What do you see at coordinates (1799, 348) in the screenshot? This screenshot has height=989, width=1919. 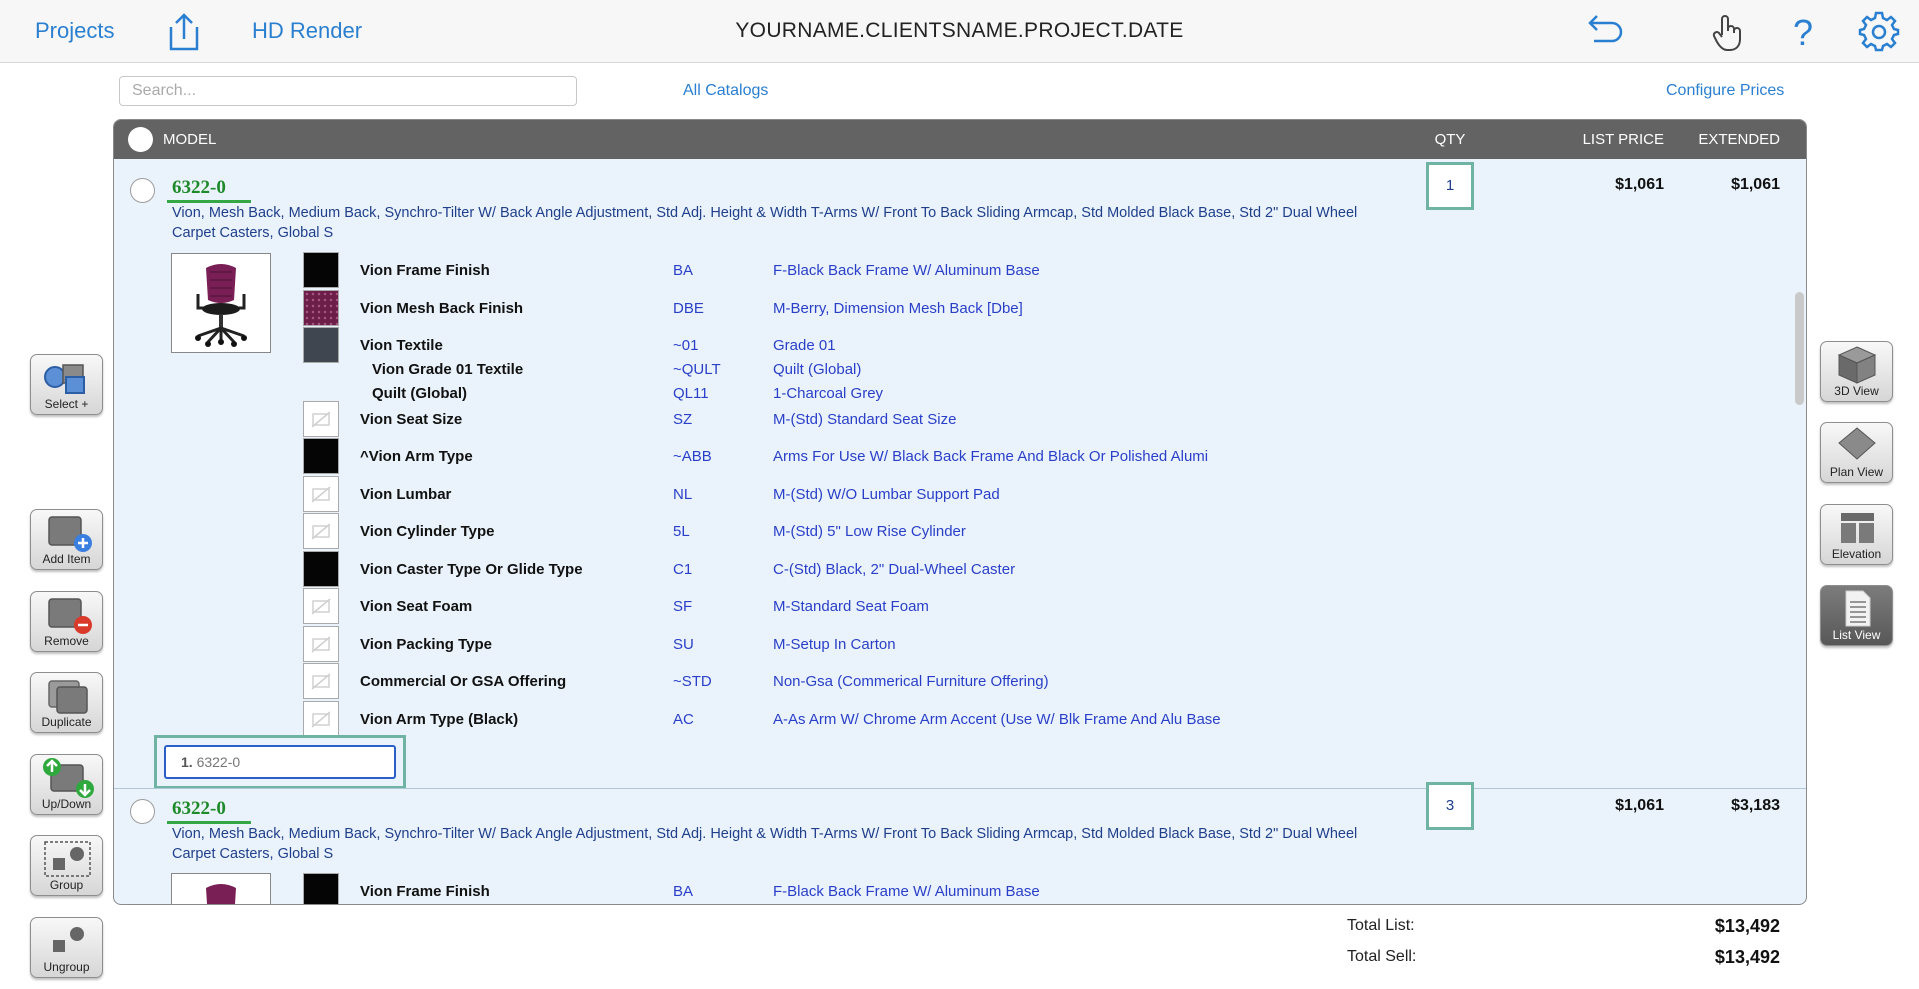 I see `vertical-scrollbar` at bounding box center [1799, 348].